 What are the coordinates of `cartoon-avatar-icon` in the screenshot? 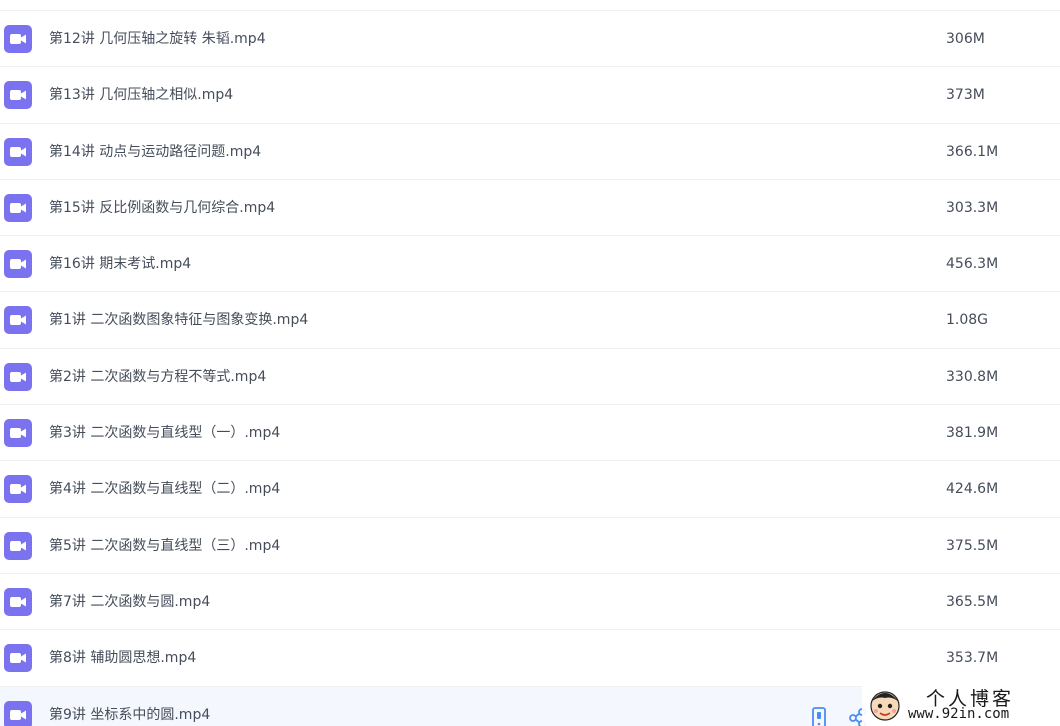 It's located at (885, 706).